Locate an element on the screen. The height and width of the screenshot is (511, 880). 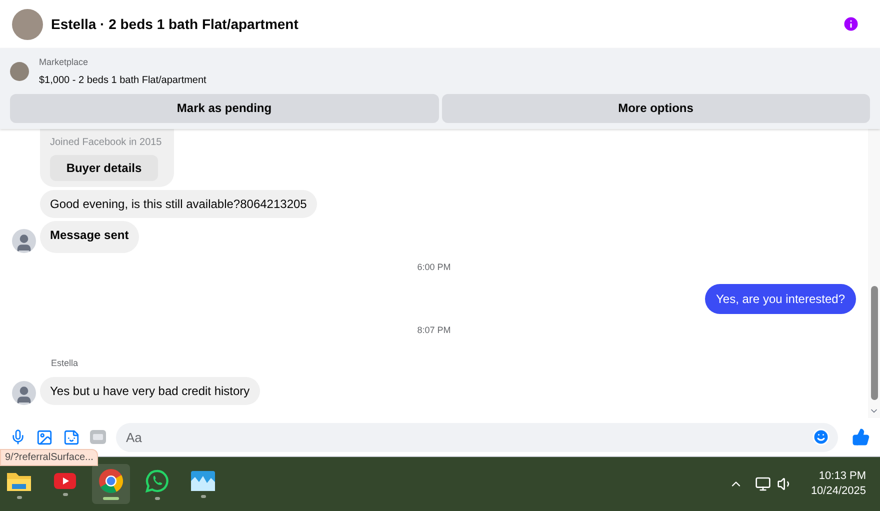
browser-icon is located at coordinates (111, 480).